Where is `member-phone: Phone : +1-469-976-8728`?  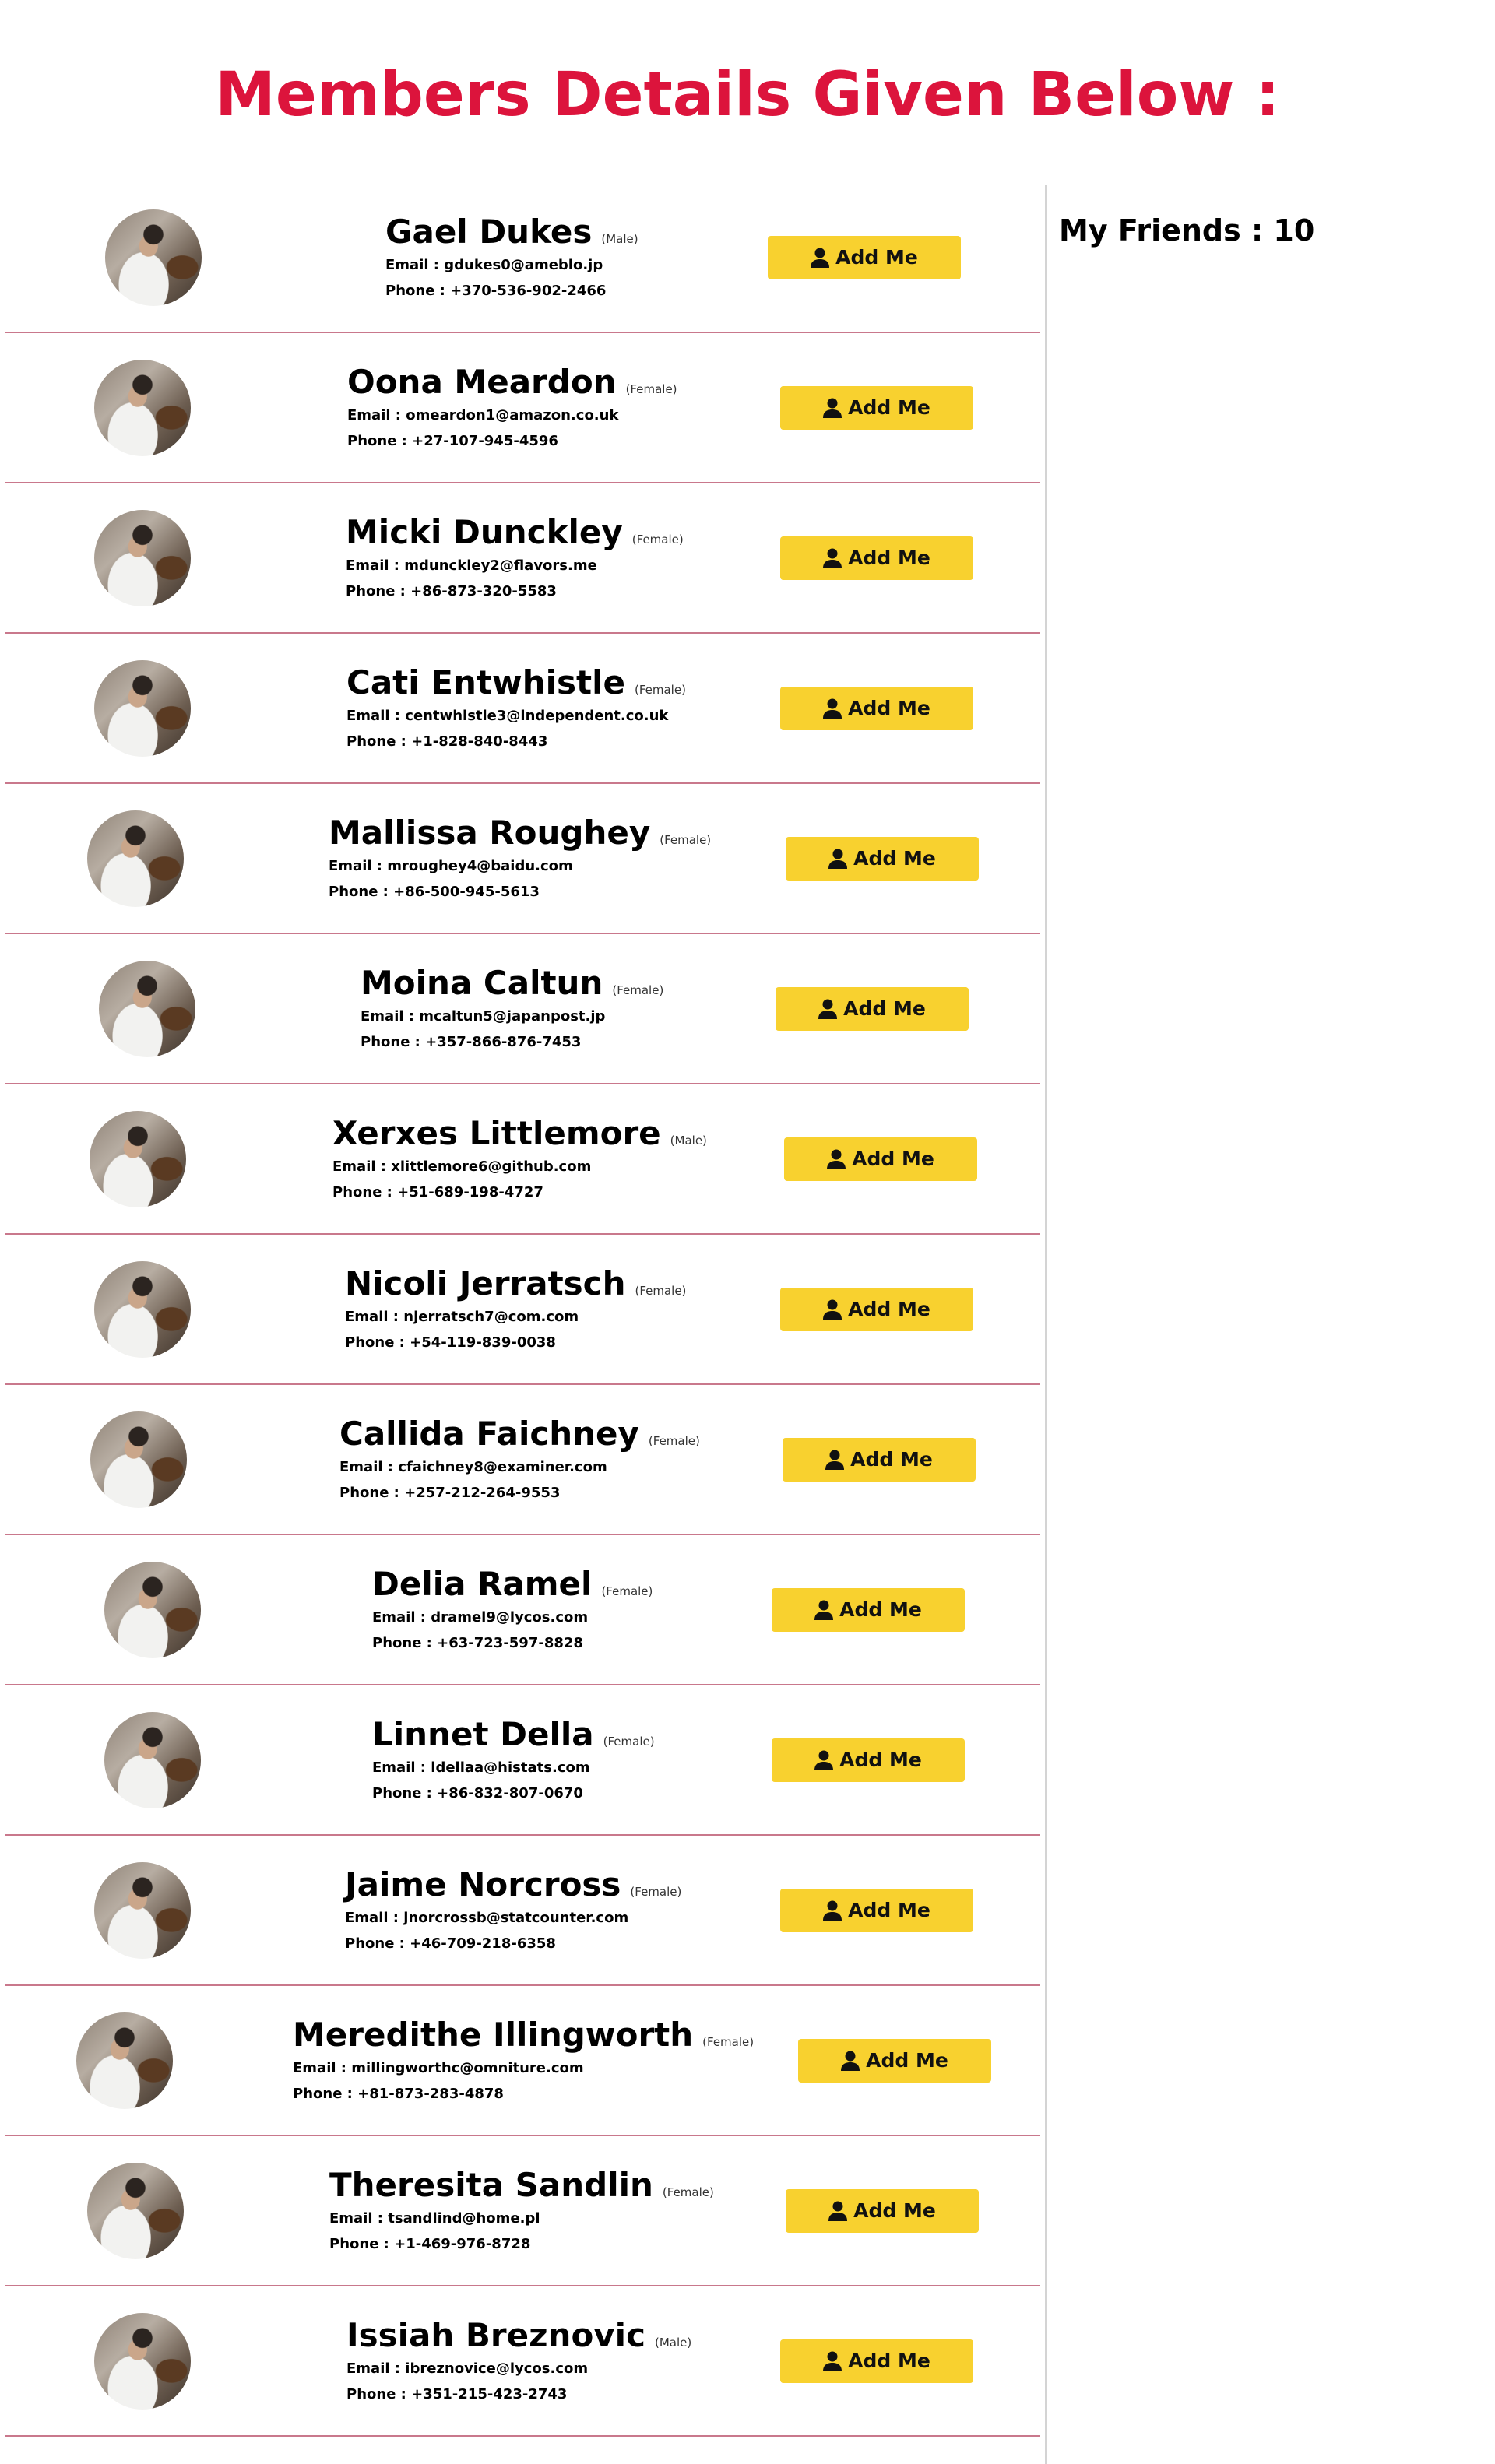 member-phone: Phone : +1-469-976-8728 is located at coordinates (521, 2244).